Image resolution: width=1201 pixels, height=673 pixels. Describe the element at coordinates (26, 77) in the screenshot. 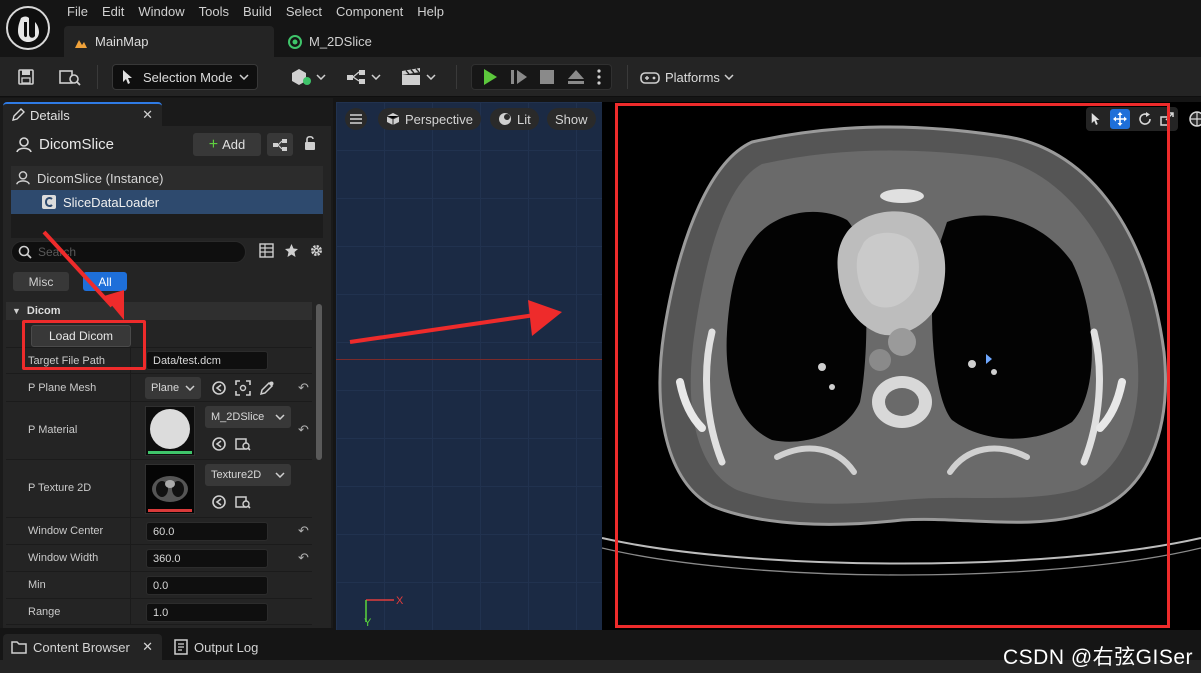

I see `save-button` at that location.